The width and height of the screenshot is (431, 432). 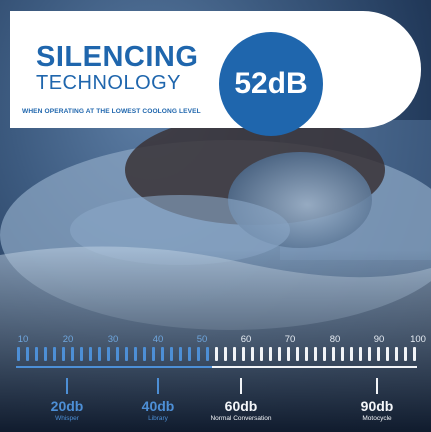 I want to click on scale-label-60: 60, so click(x=246, y=339).